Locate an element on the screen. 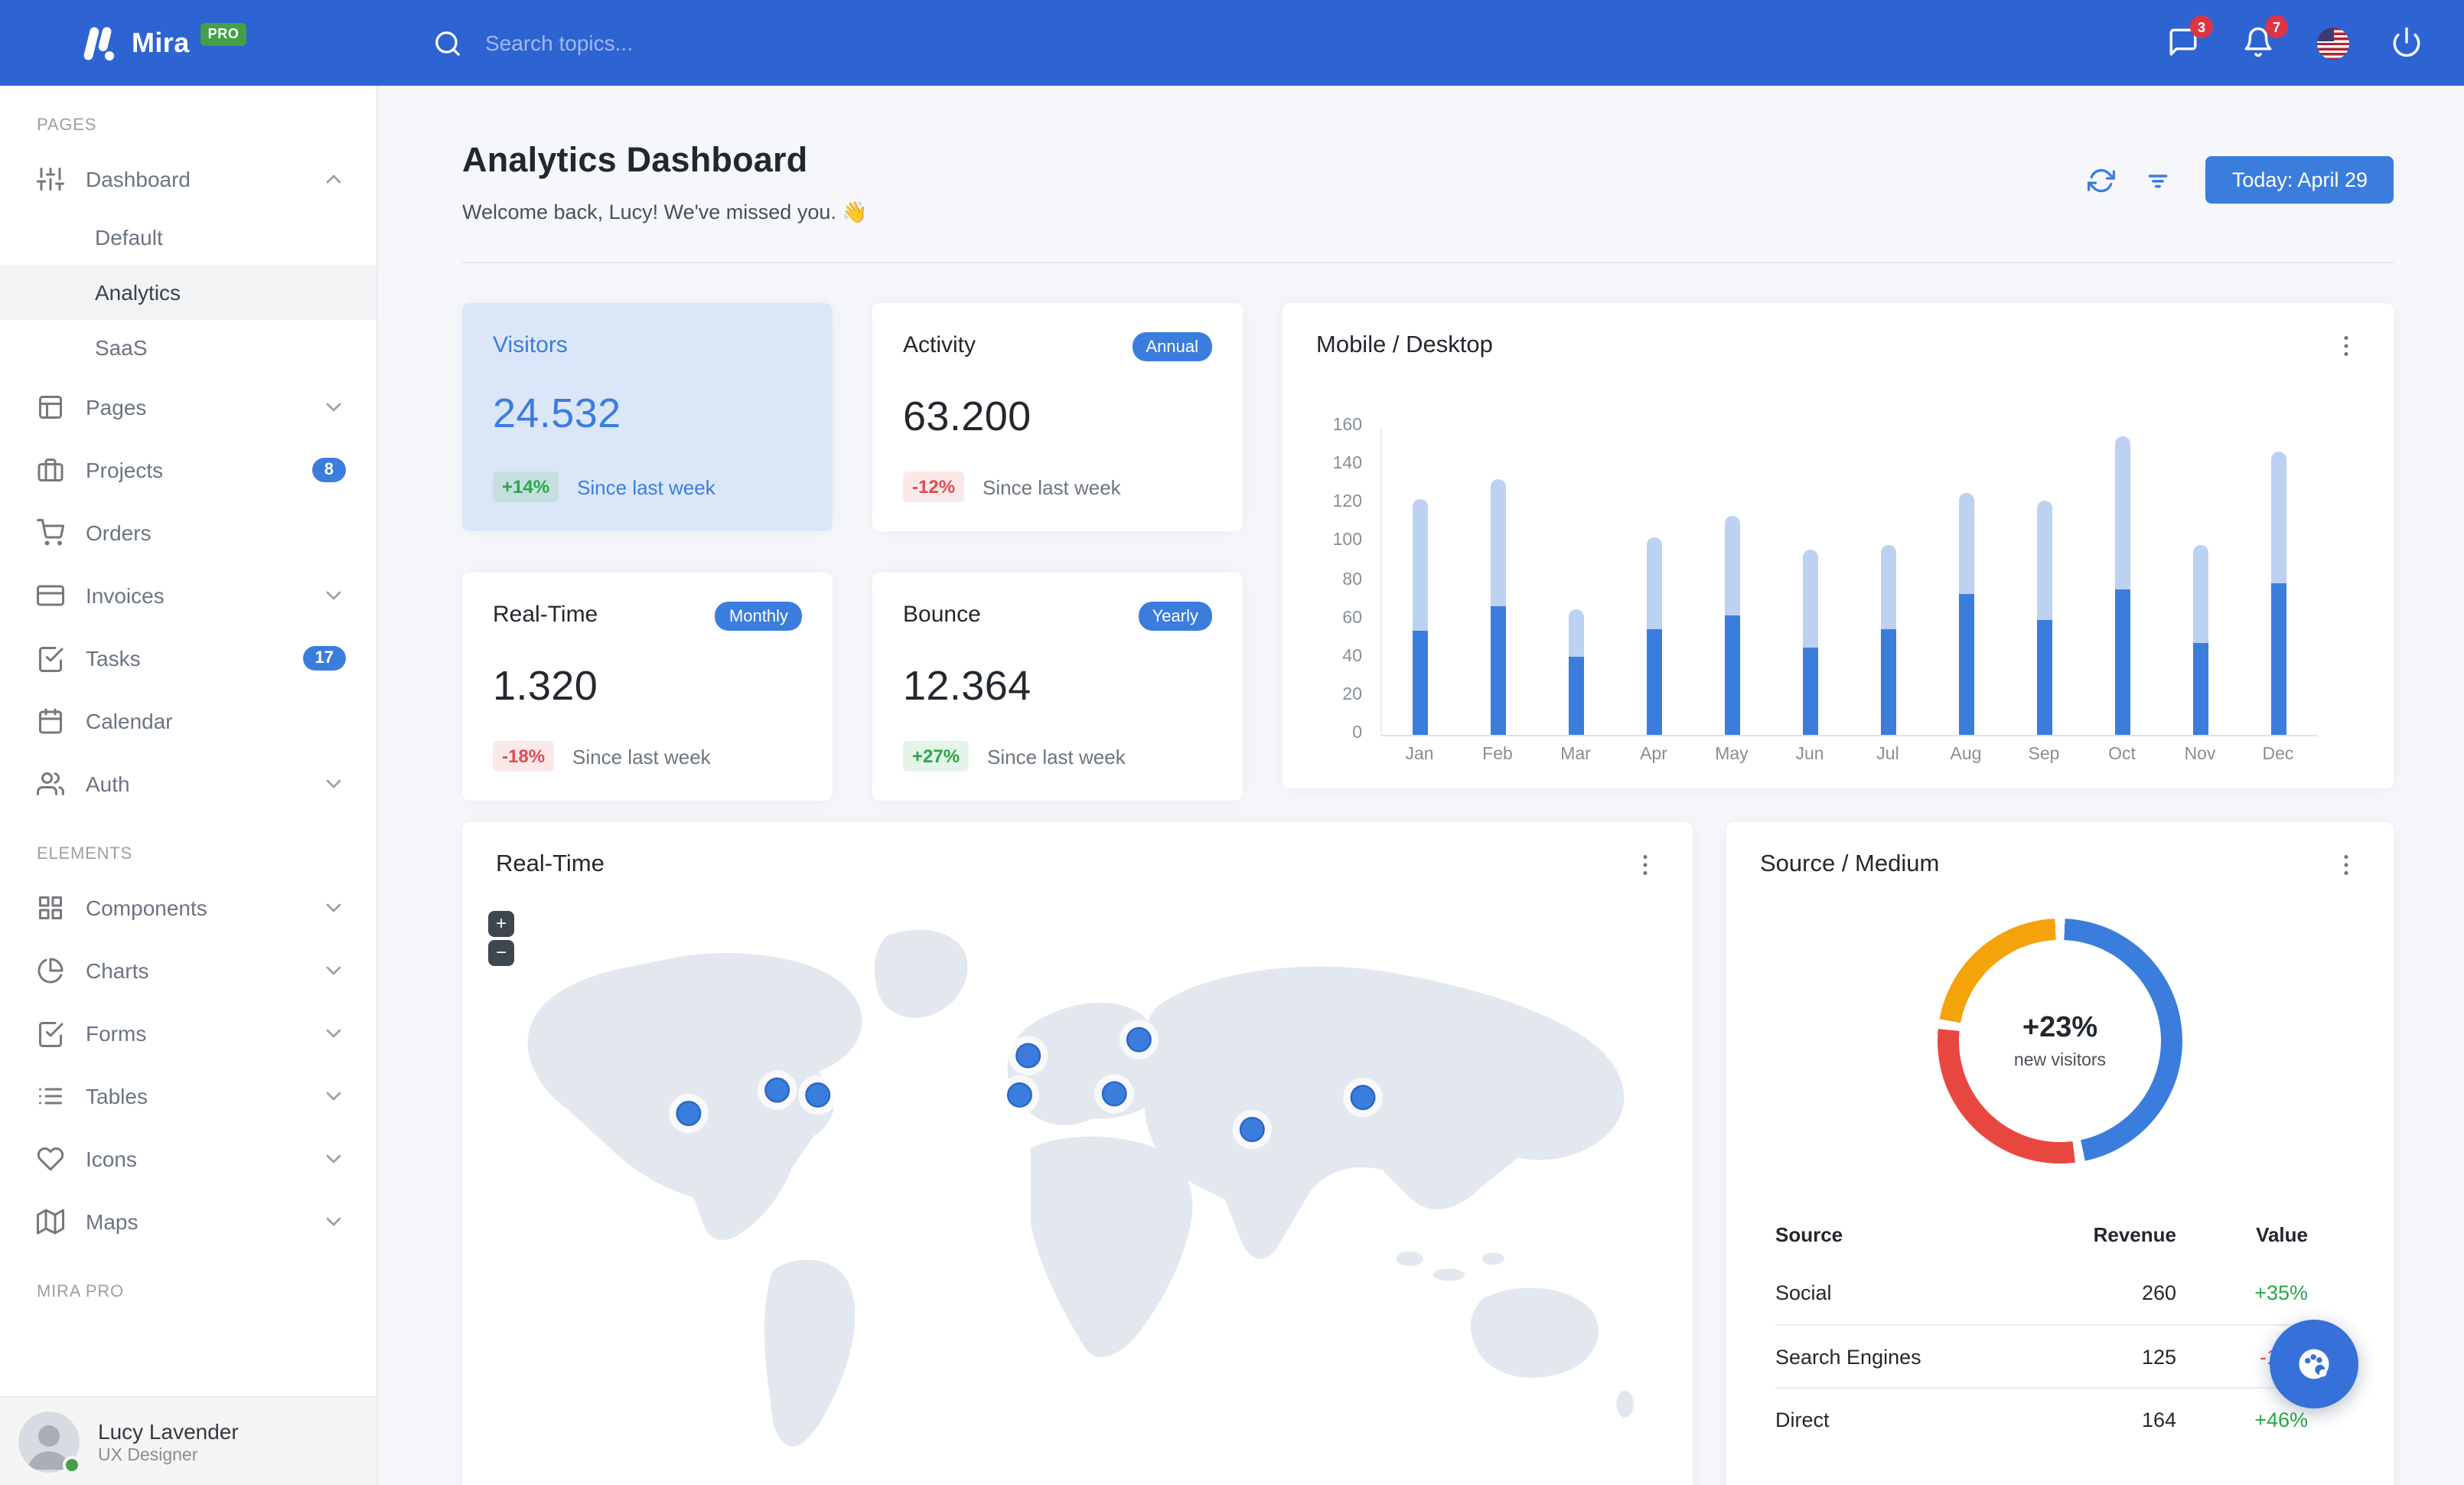  sidebar-item-label: Analytics is located at coordinates (138, 292).